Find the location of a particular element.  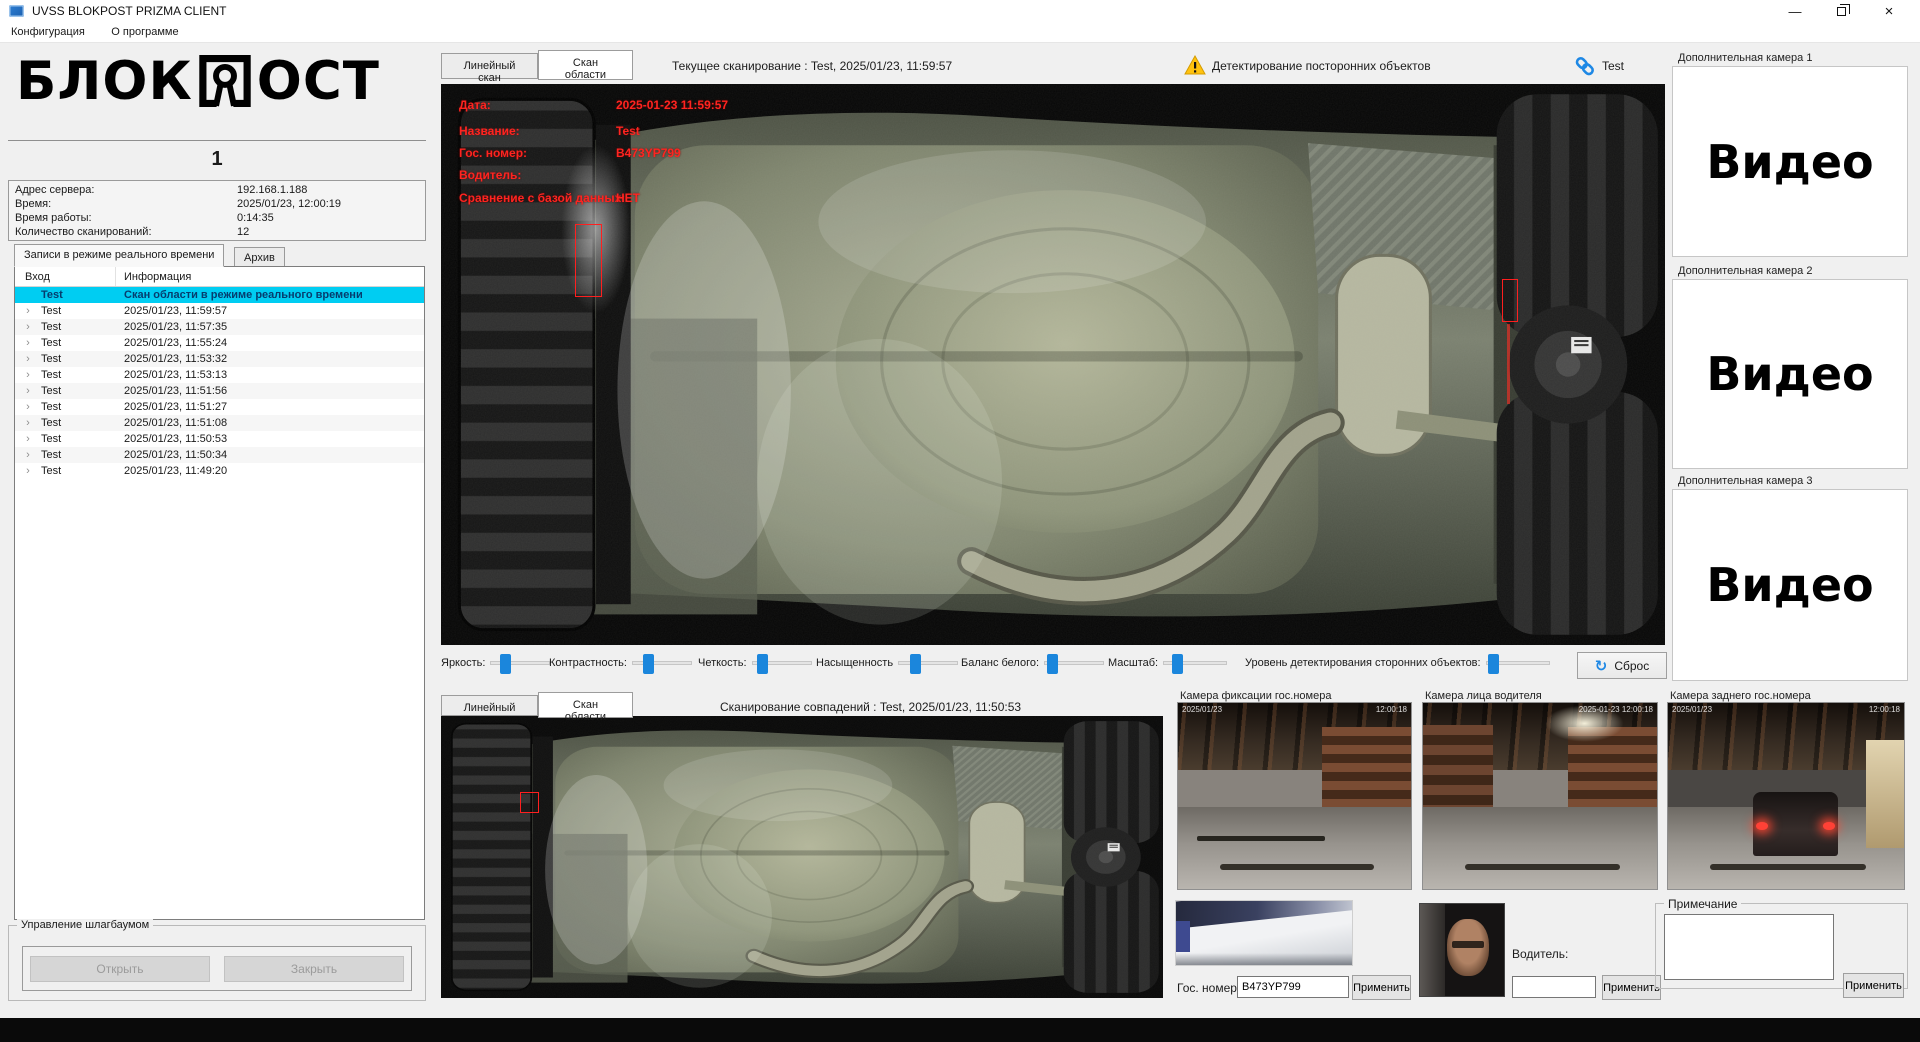

driver-name-input is located at coordinates (1554, 987).